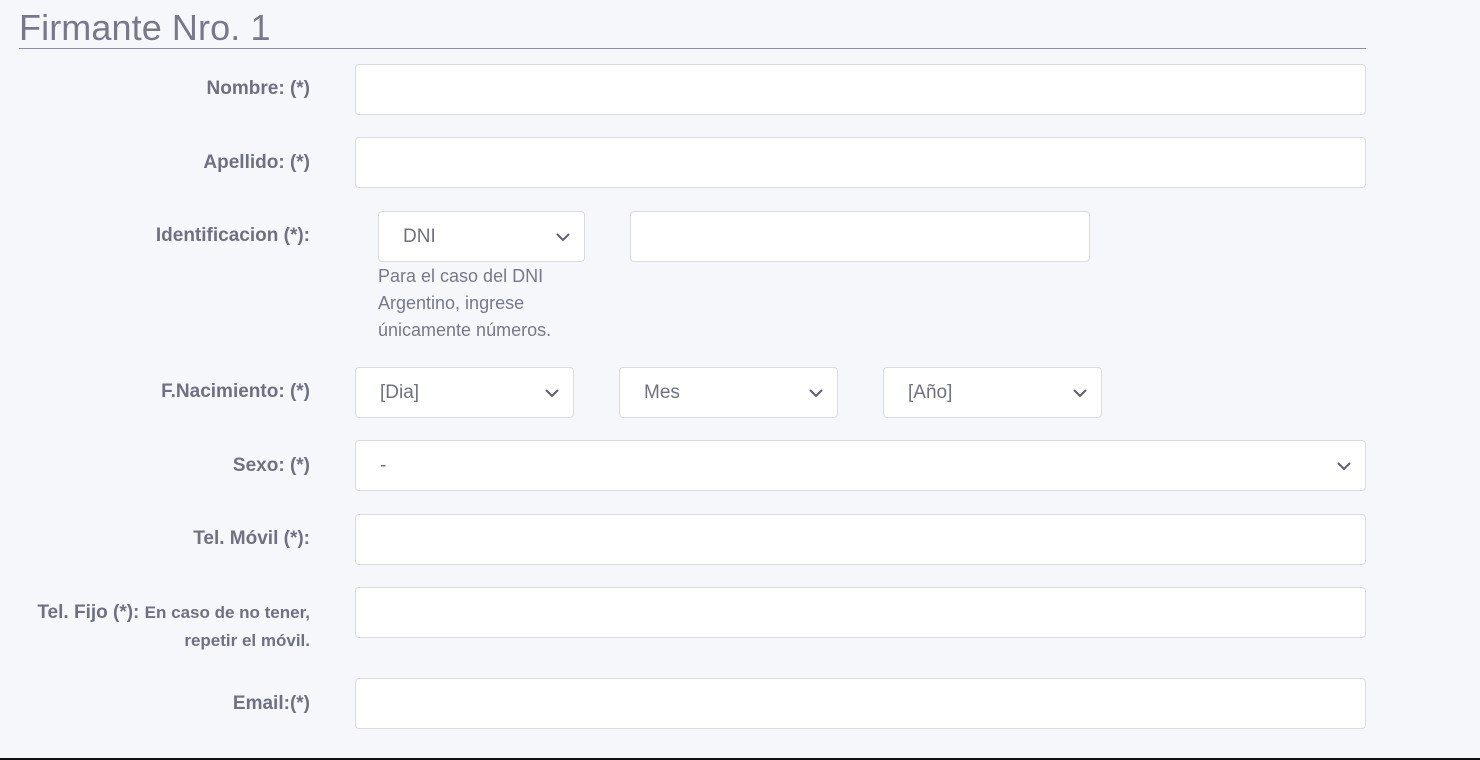 The height and width of the screenshot is (760, 1480). I want to click on nombre-label: Nombre: (*), so click(258, 88).